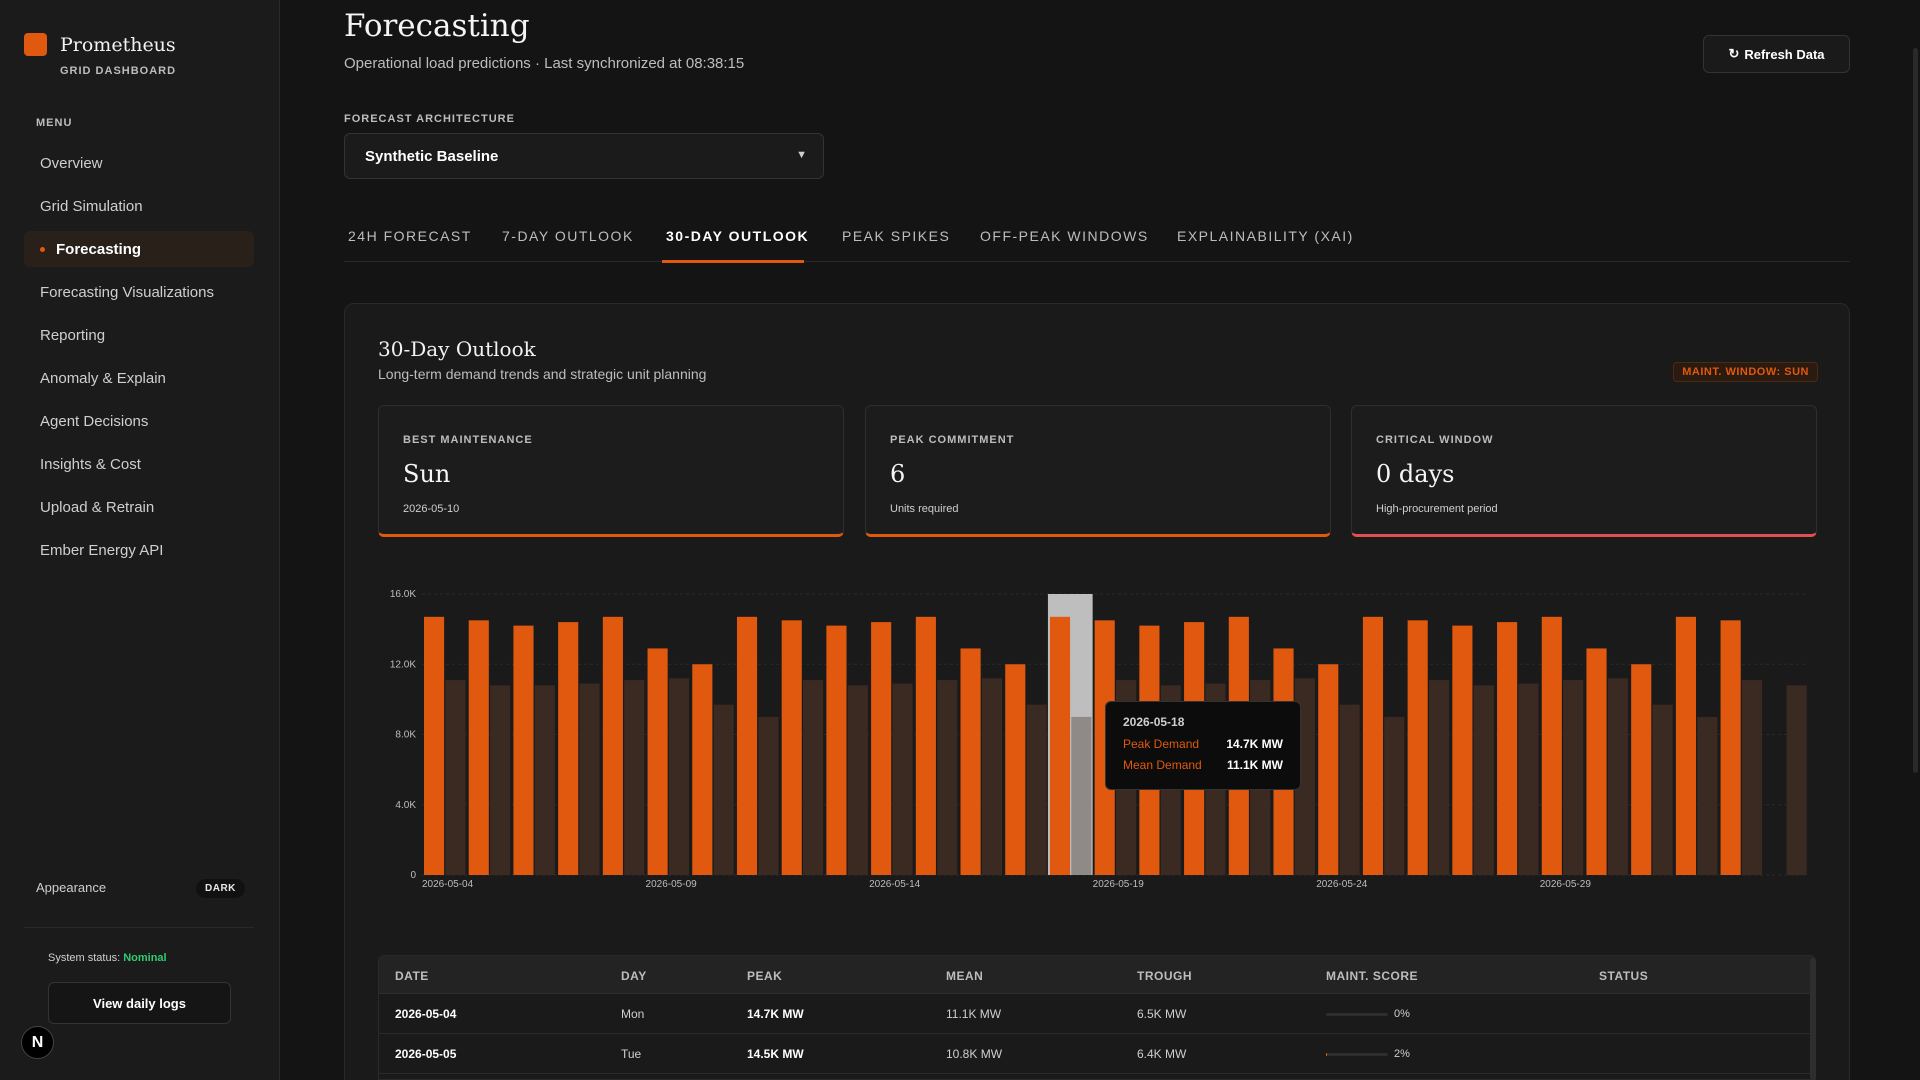  Describe the element at coordinates (37, 1042) in the screenshot. I see `user-avatar: N` at that location.